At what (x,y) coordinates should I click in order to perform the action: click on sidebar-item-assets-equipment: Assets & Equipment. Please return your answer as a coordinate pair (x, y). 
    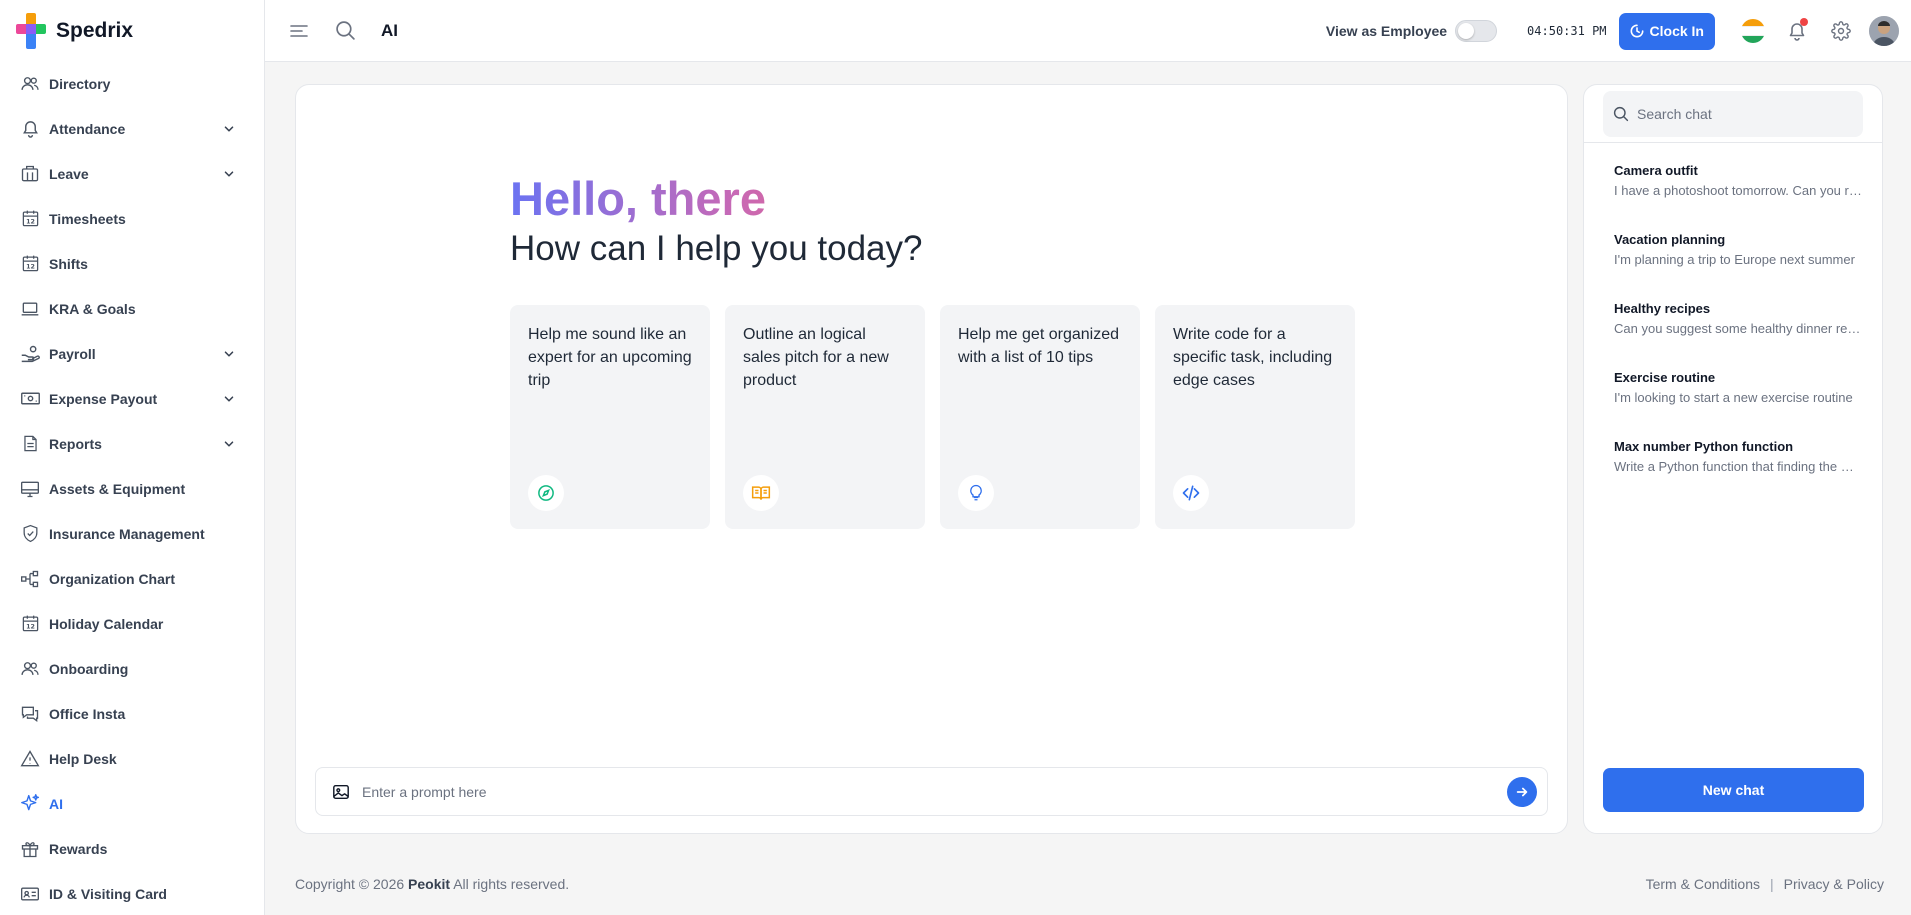
    Looking at the image, I should click on (132, 488).